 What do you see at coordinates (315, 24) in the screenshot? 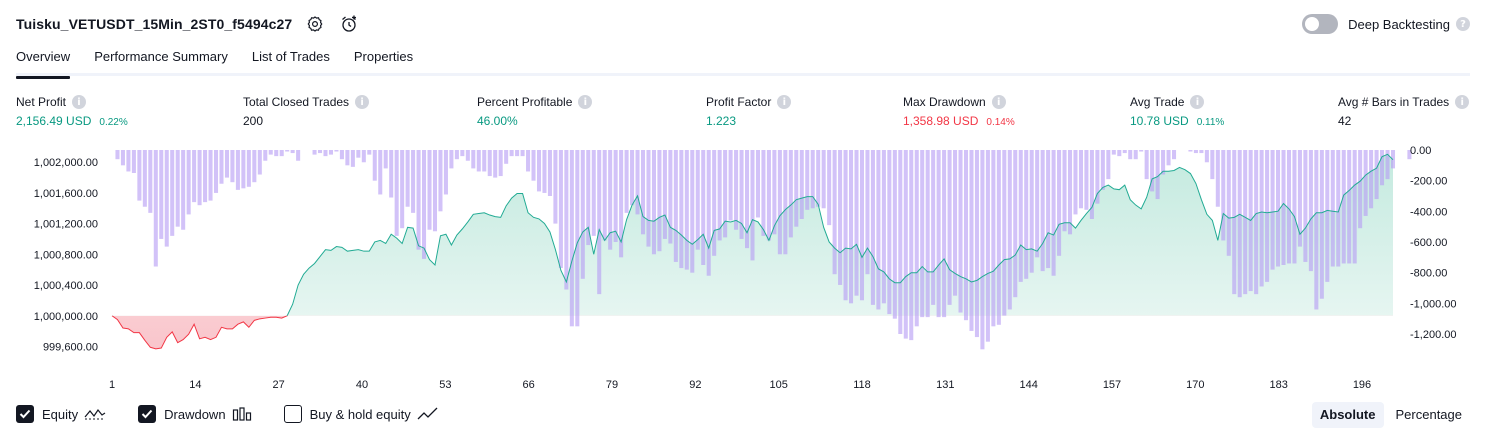
I see `gear-icon` at bounding box center [315, 24].